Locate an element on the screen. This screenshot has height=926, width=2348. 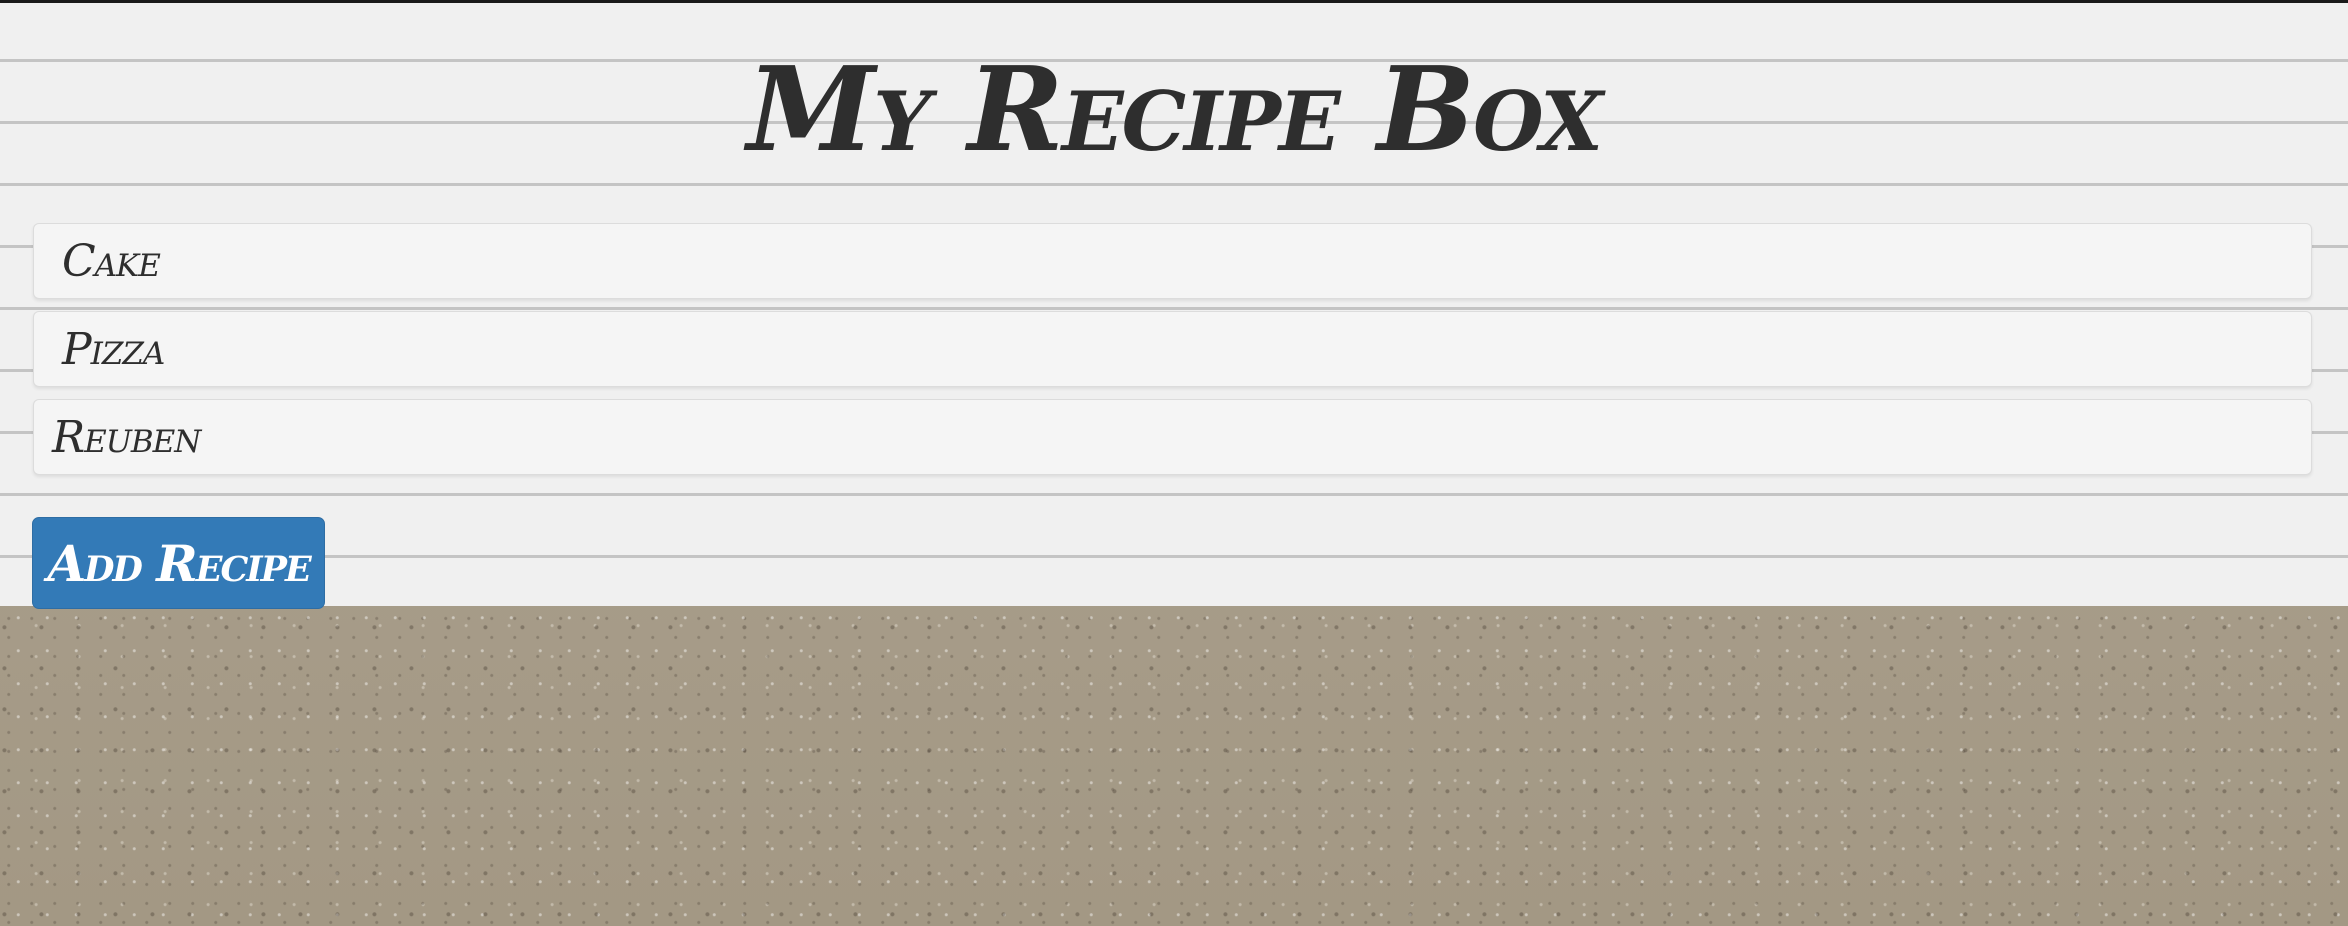
recipe-item-cake: Cake is located at coordinates (1172, 261).